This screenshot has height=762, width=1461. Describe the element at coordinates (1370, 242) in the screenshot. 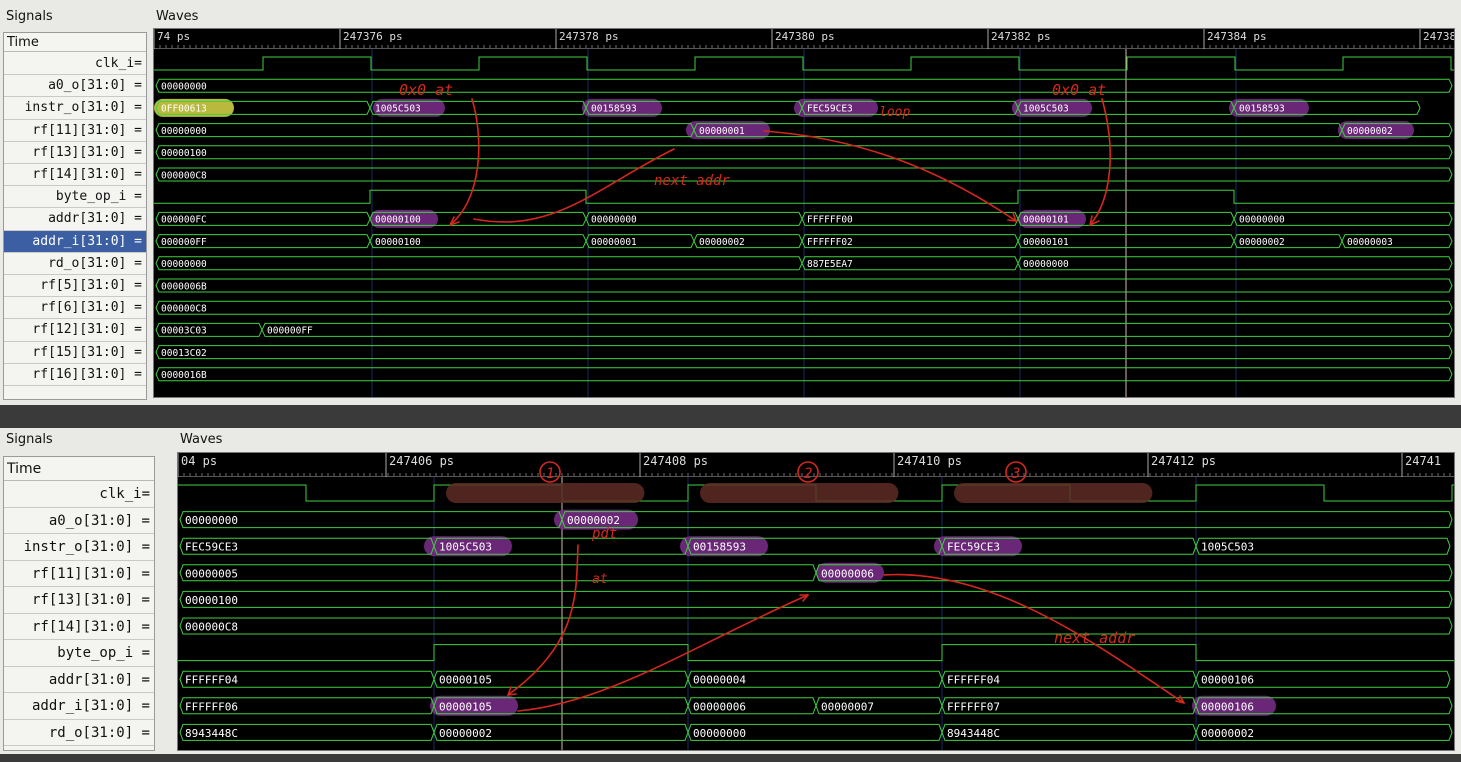

I see `bus-value: 00000003` at that location.